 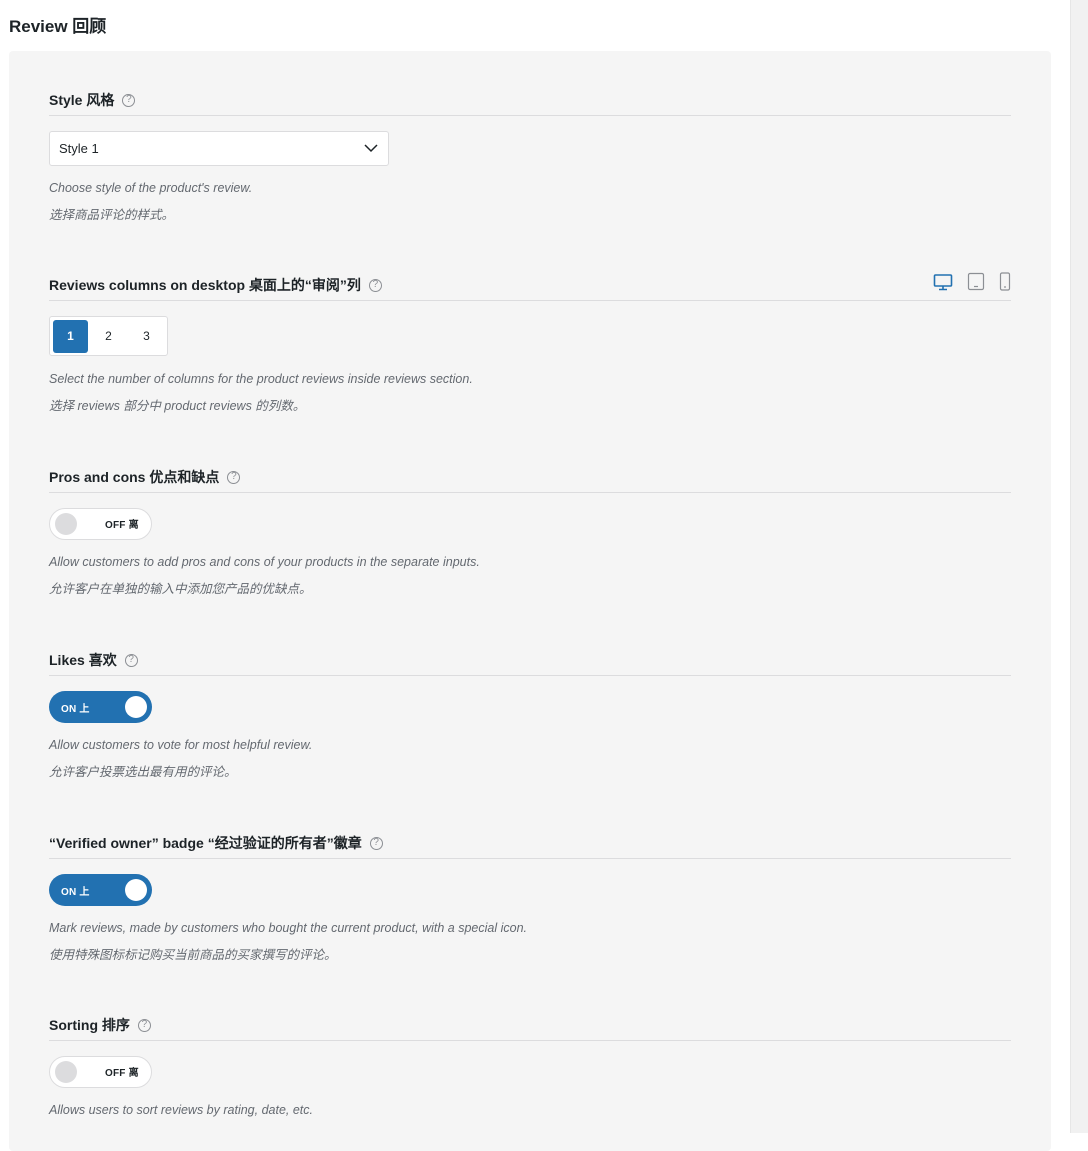 I want to click on pros-cons-toggle: OFF 离, so click(x=100, y=524).